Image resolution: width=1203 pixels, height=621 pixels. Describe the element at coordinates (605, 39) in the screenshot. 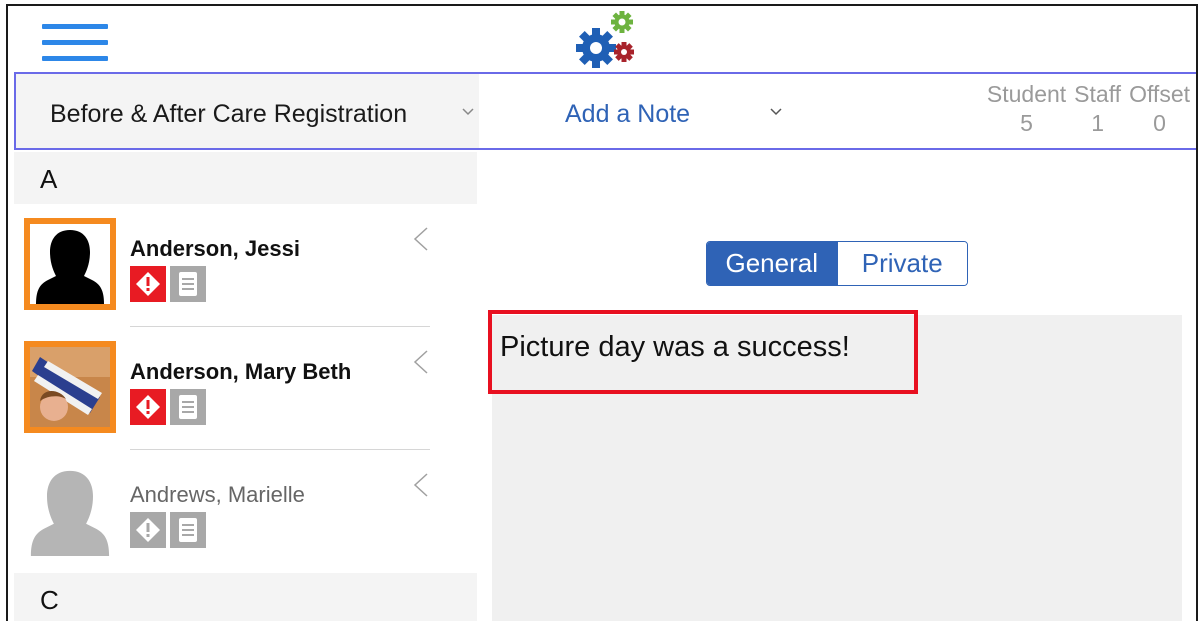

I see `gears-logo-icon` at that location.